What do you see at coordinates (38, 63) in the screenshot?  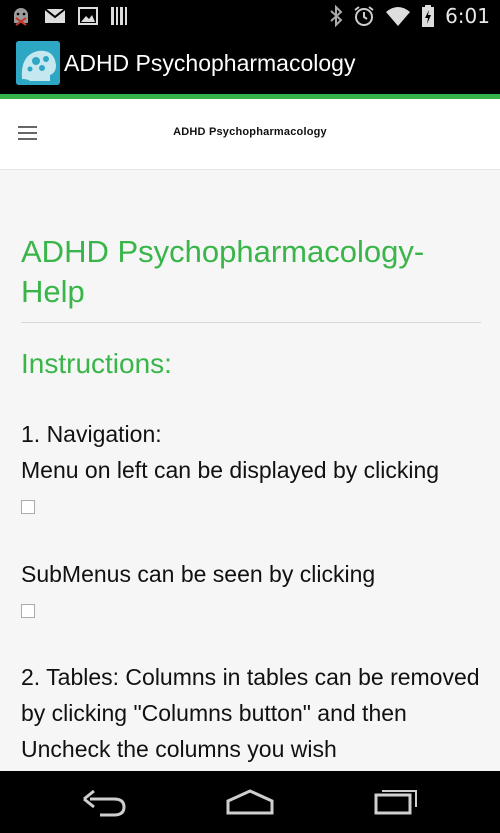 I see `app-logo-icon` at bounding box center [38, 63].